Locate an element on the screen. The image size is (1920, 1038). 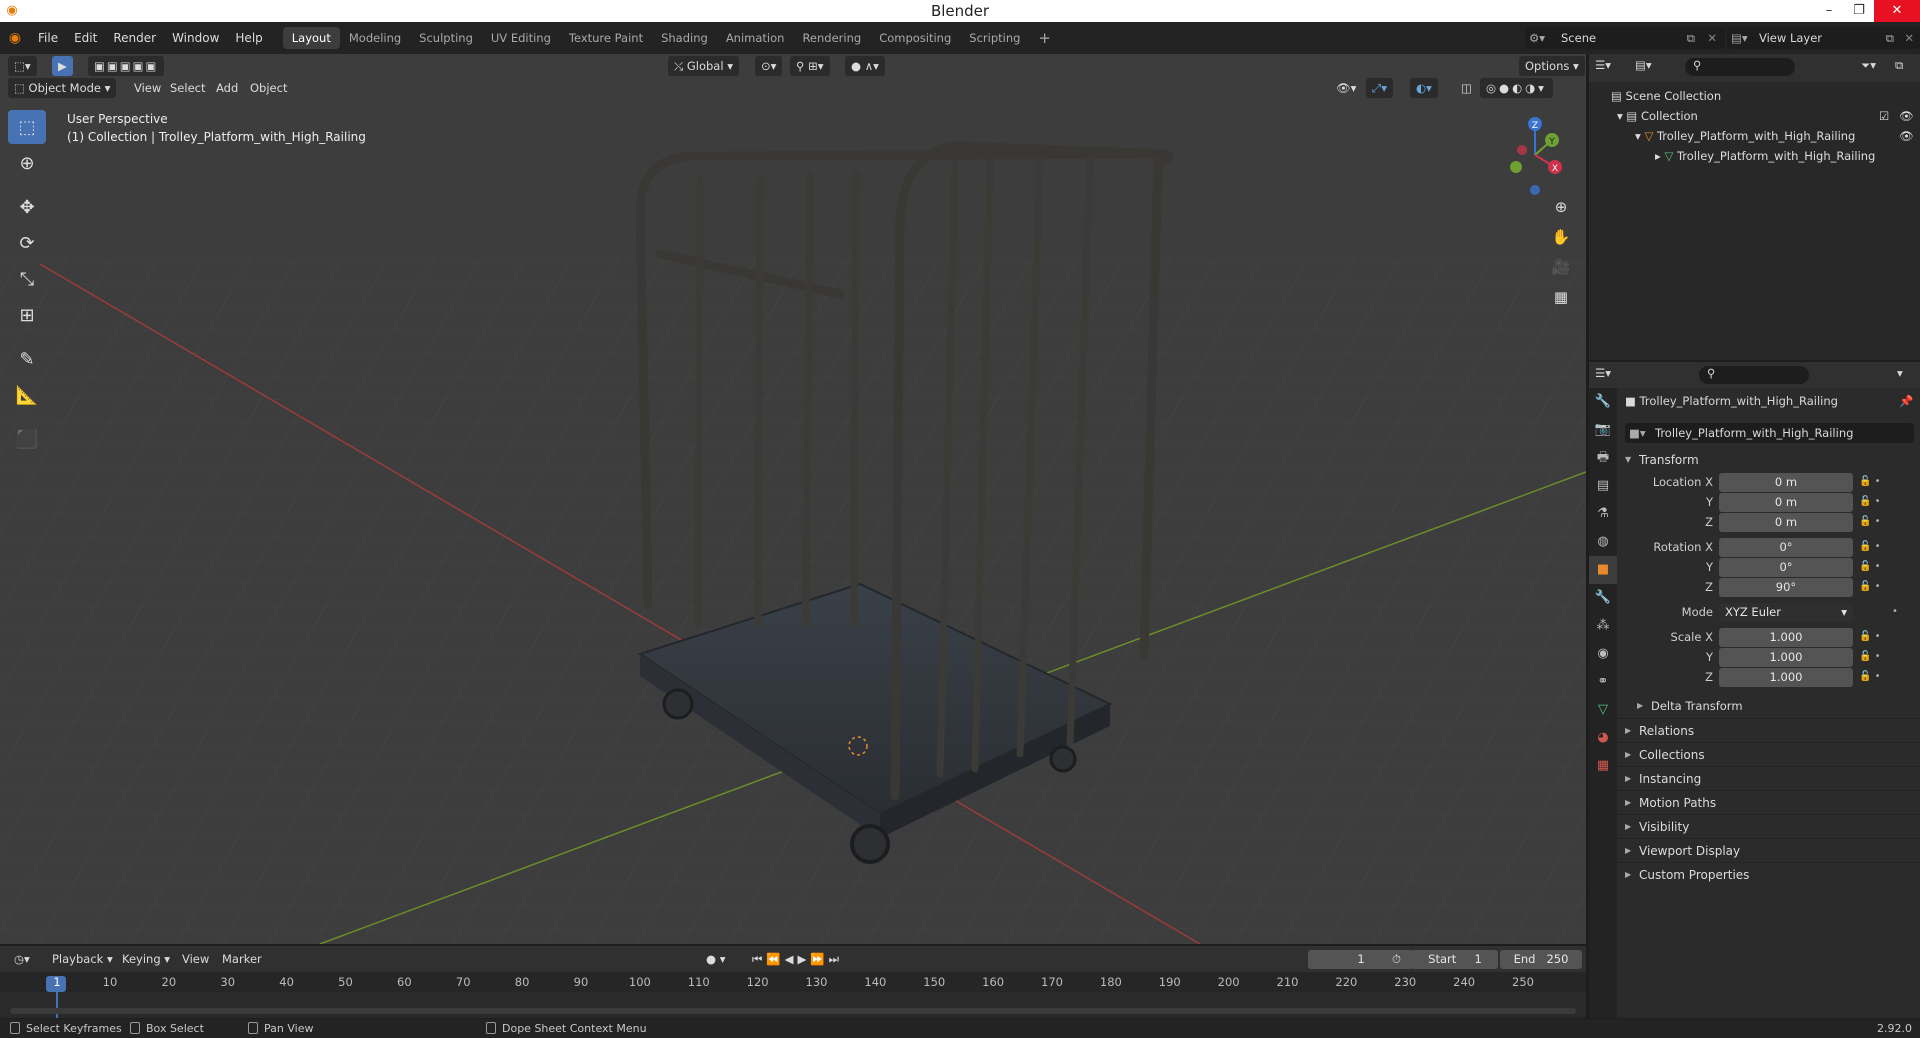
tab-rendering: Rendering is located at coordinates (831, 38).